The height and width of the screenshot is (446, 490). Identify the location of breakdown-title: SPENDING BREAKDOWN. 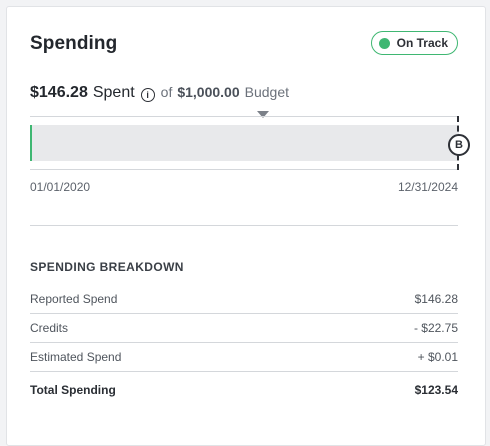
(107, 267).